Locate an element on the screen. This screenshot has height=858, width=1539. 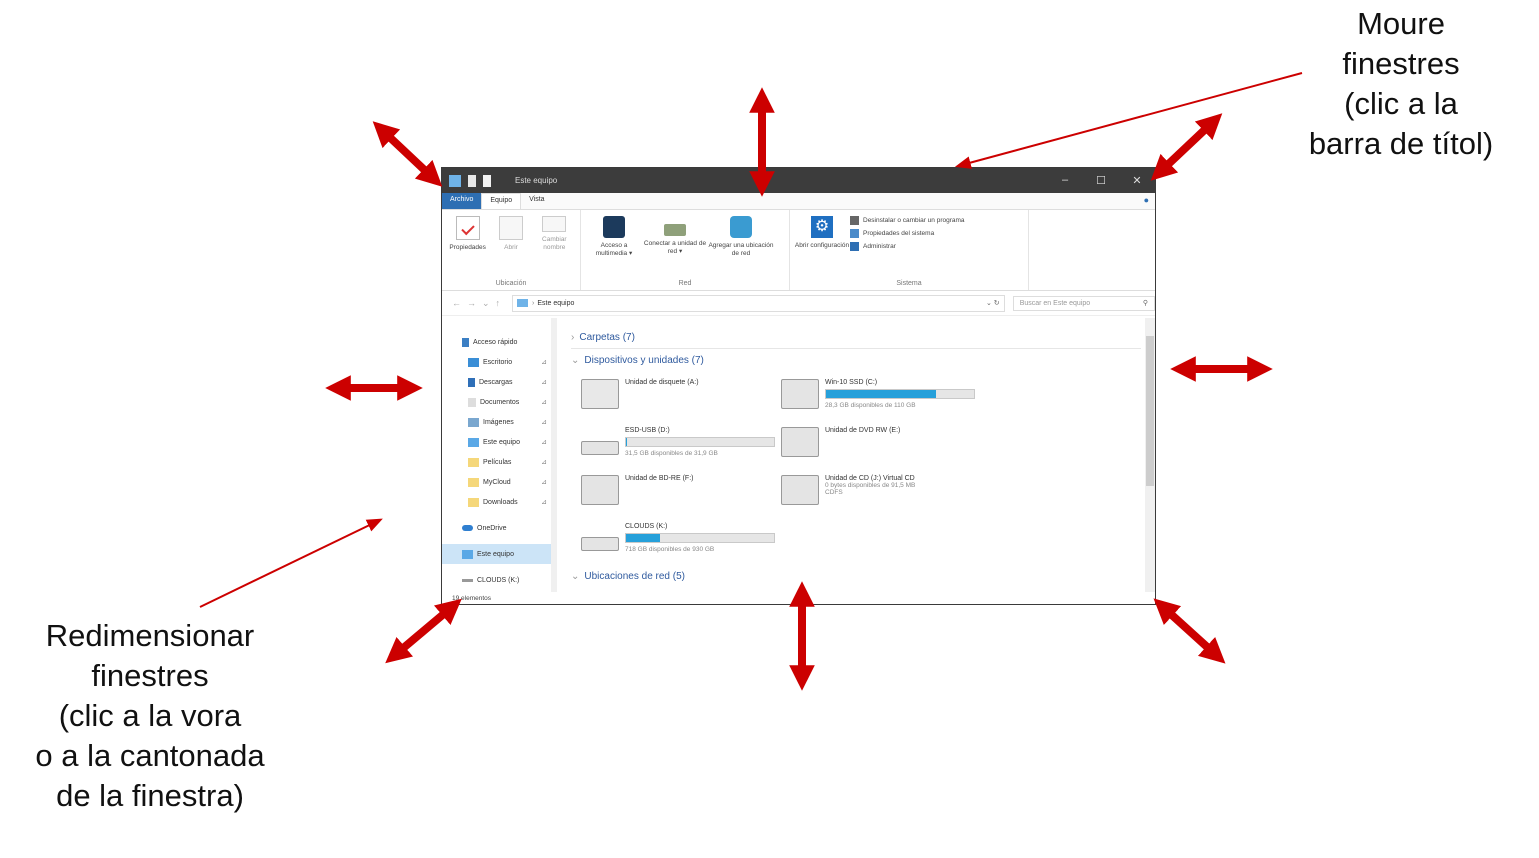
propiedades-sistema-label: Propiedades del sistema is located at coordinates (899, 233).